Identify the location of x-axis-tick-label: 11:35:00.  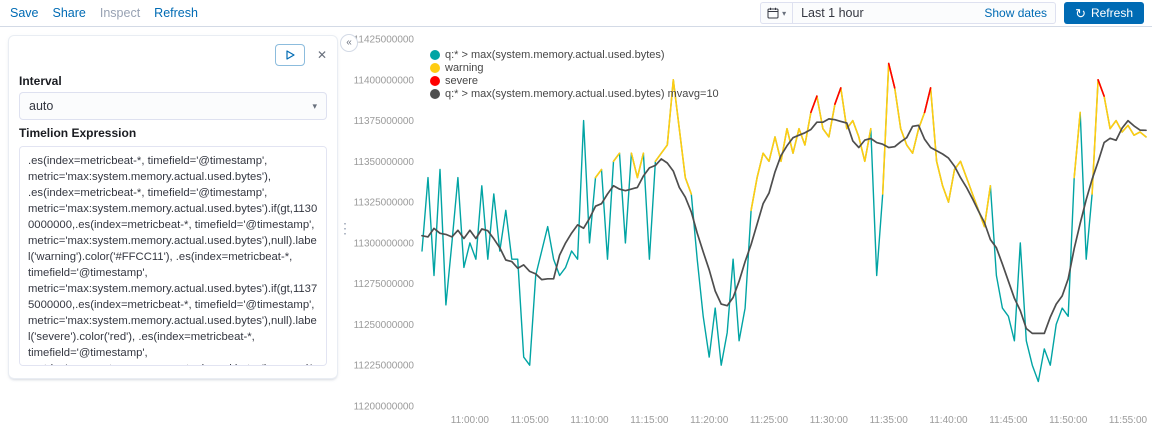
(889, 420).